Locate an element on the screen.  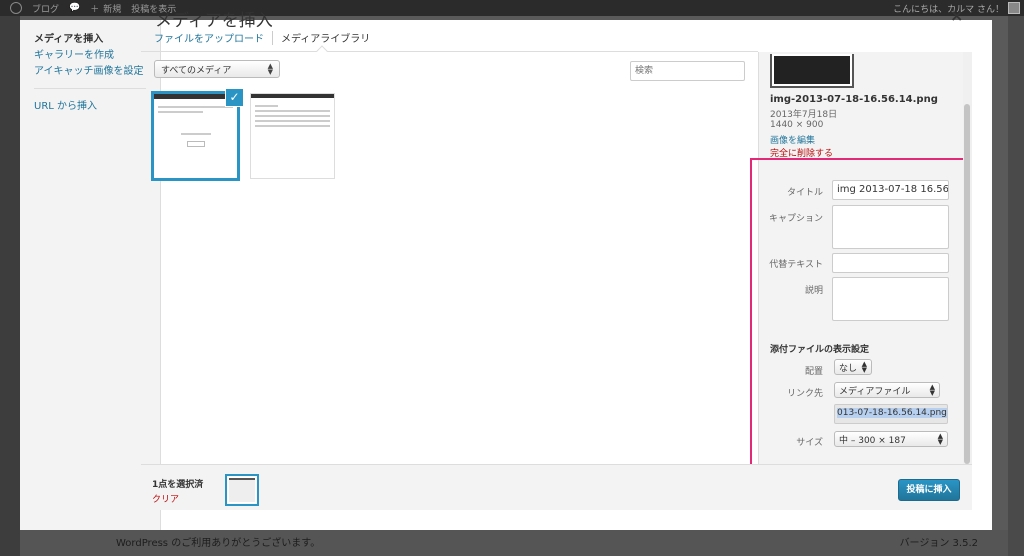
admin-footer: WordPress のご利用ありがとうございます。 バージョン 3.5.2 is located at coordinates (514, 543).